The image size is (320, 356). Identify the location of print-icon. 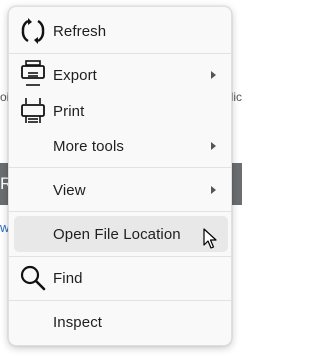
(33, 111).